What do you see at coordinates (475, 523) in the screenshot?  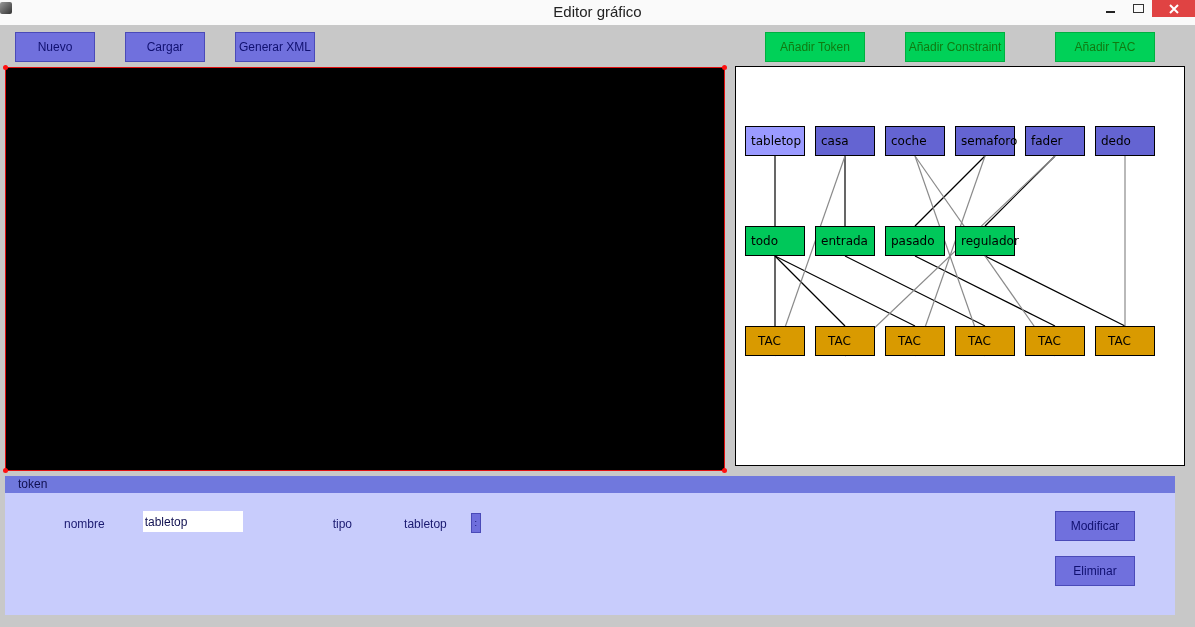 I see `type-button: :` at bounding box center [475, 523].